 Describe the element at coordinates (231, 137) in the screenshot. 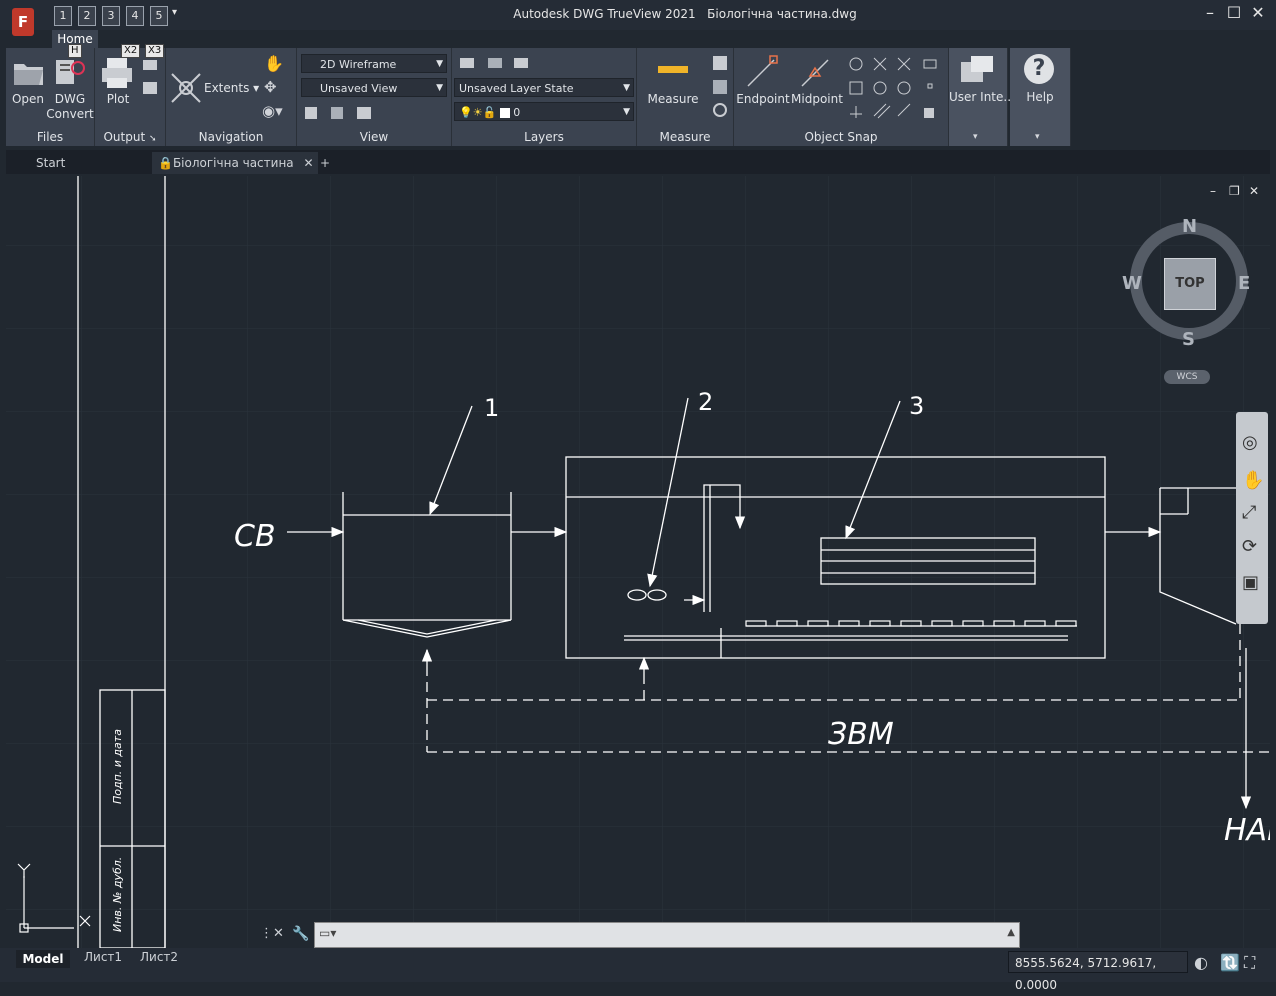

I see `panel-navigation-label: Navigation` at that location.